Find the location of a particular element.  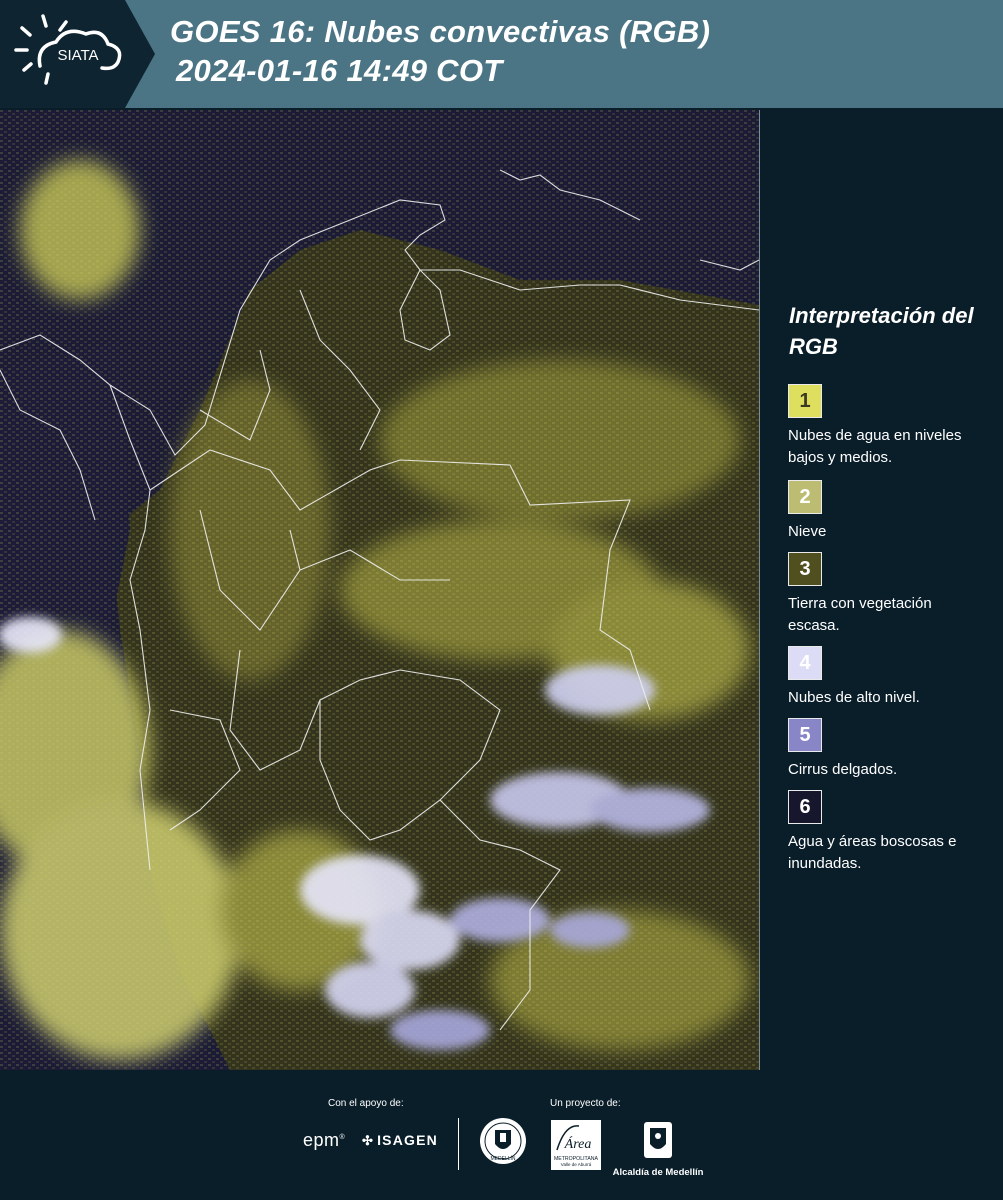

medellin-seal-icon: MEDELLÍN is located at coordinates (503, 1141).